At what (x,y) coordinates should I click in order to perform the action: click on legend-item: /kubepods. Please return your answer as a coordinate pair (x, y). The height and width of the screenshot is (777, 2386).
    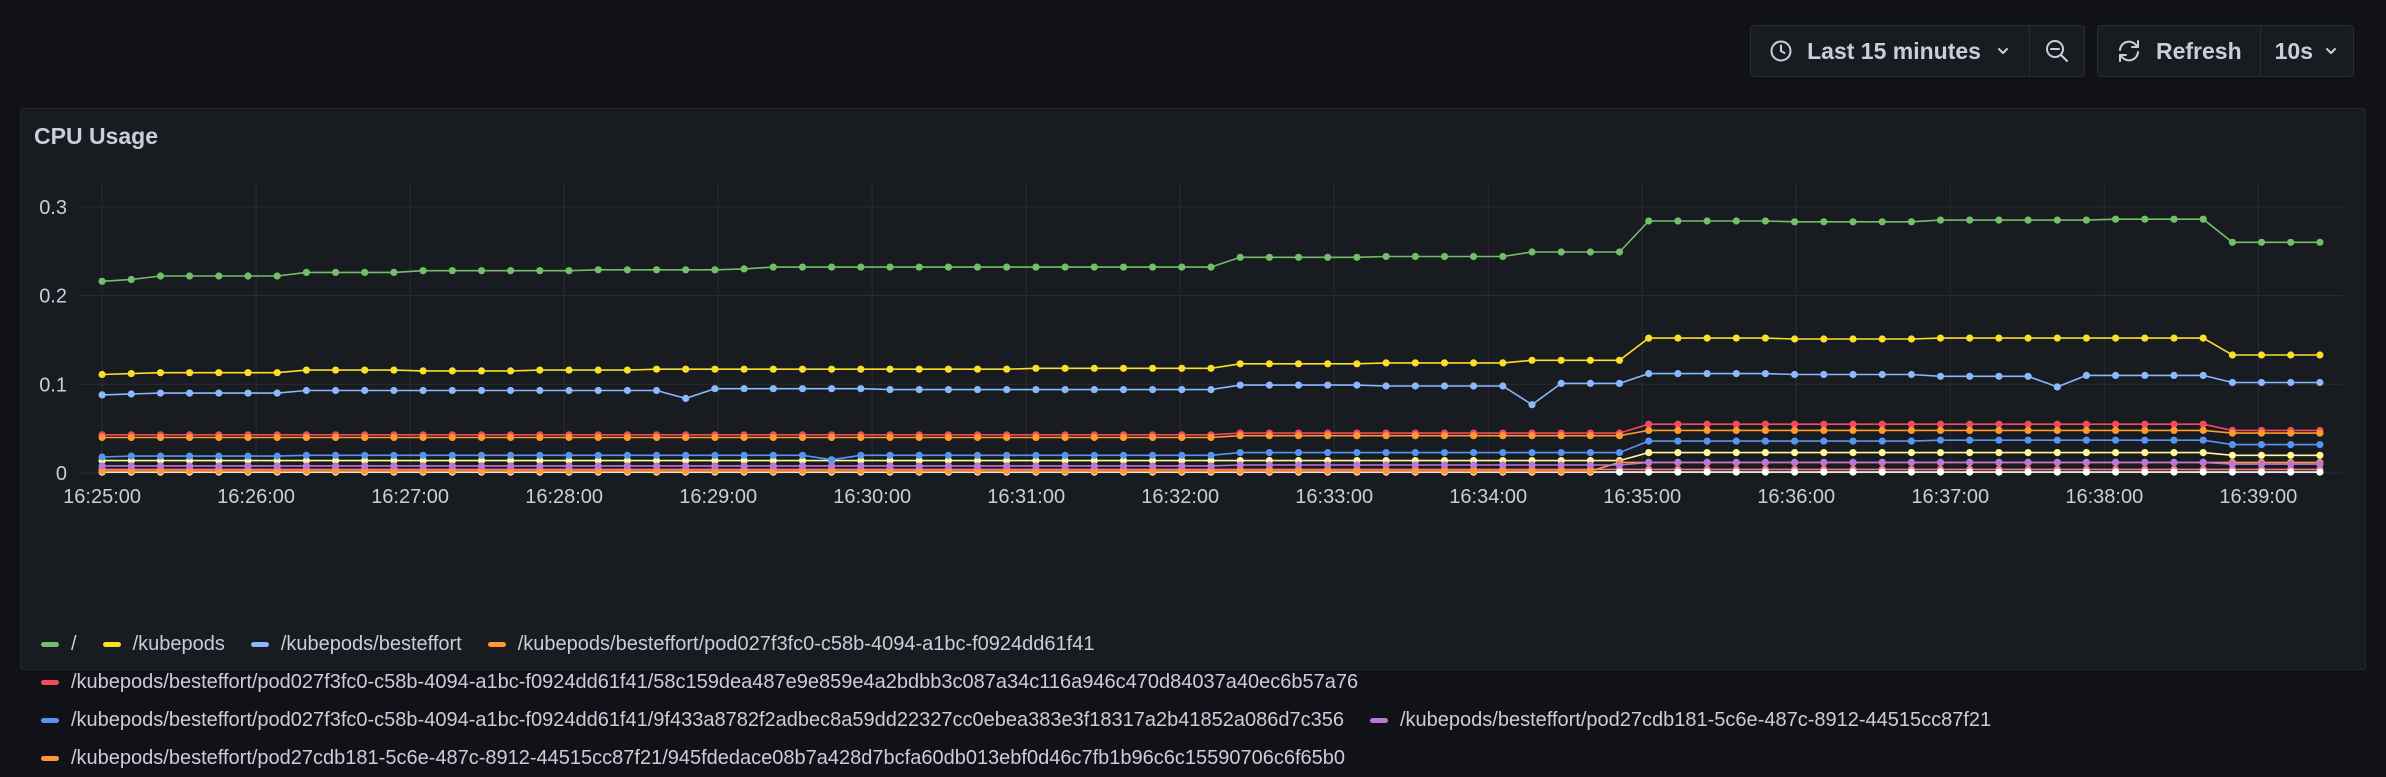
    Looking at the image, I should click on (163, 644).